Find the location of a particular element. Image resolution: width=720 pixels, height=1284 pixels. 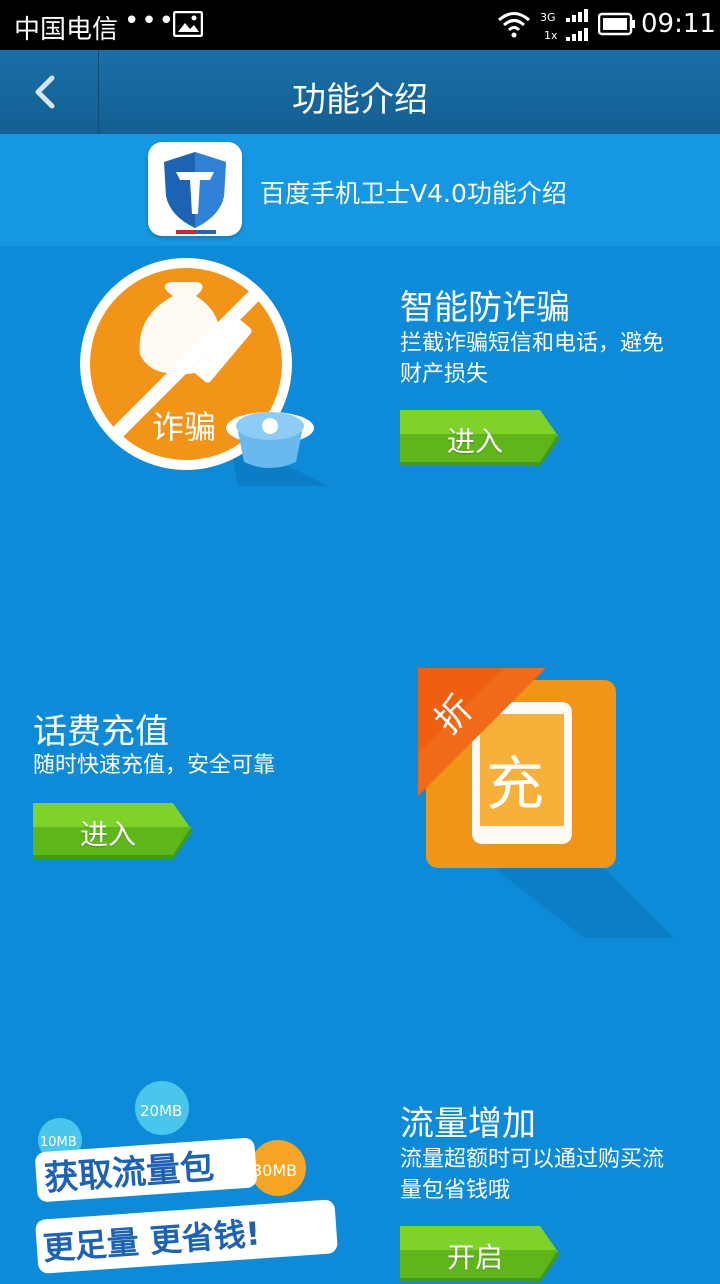

anti-fraud-illustration: 诈骗 is located at coordinates (203, 373).